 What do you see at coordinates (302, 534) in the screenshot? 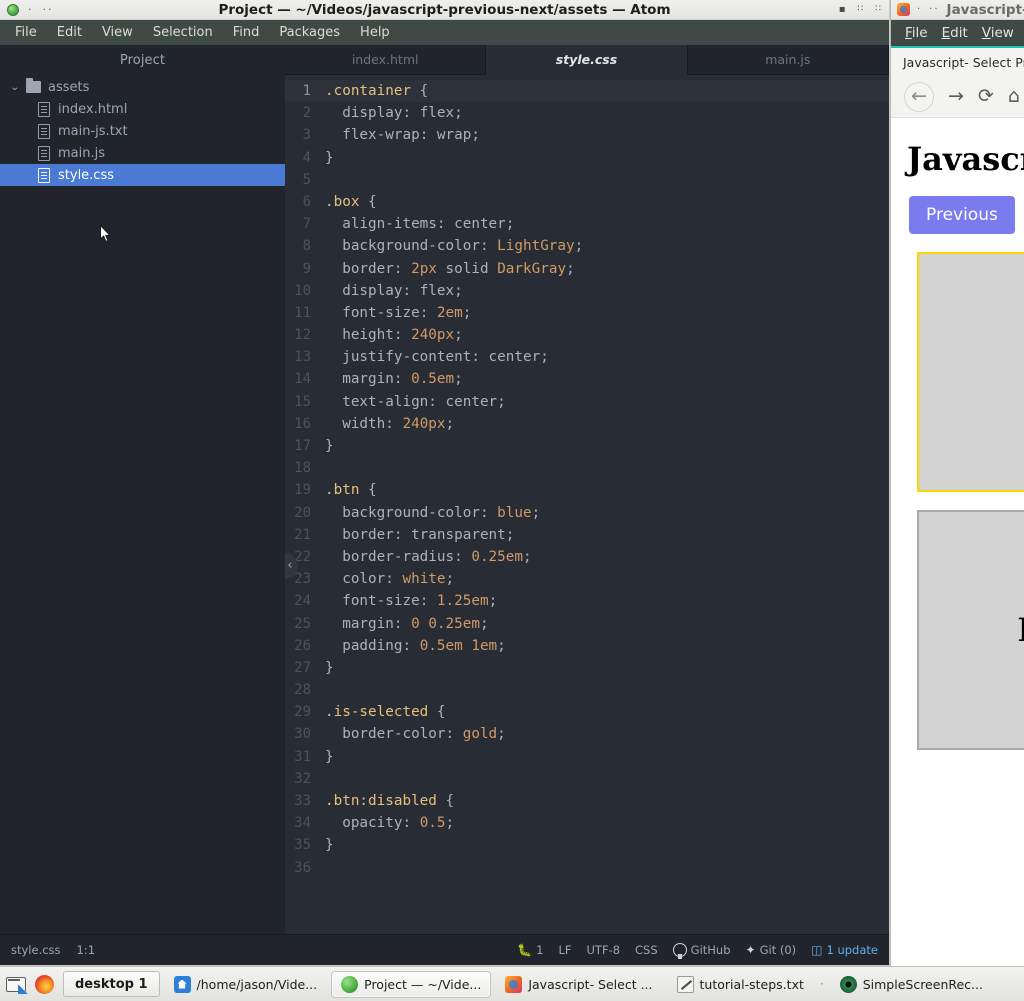
I see `line-number: 21` at bounding box center [302, 534].